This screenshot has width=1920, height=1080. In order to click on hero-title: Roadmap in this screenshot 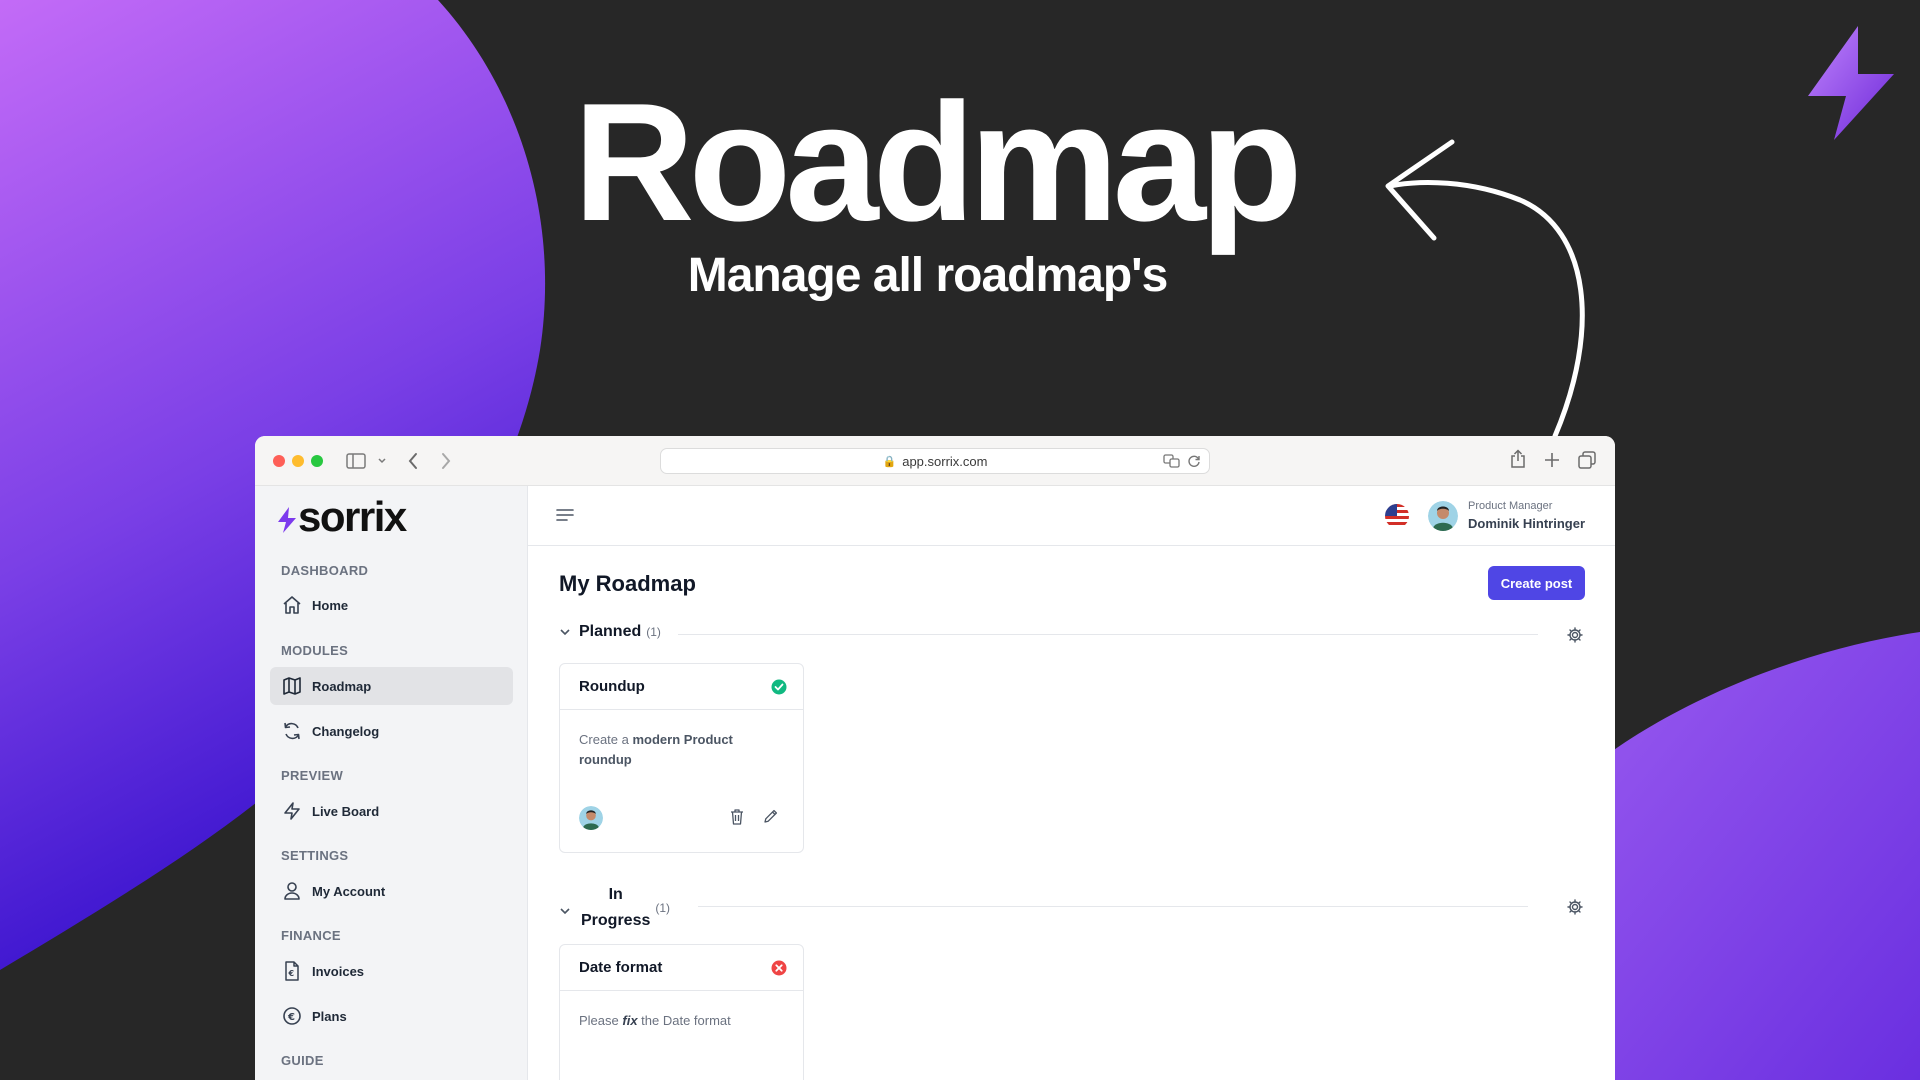, I will do `click(937, 162)`.